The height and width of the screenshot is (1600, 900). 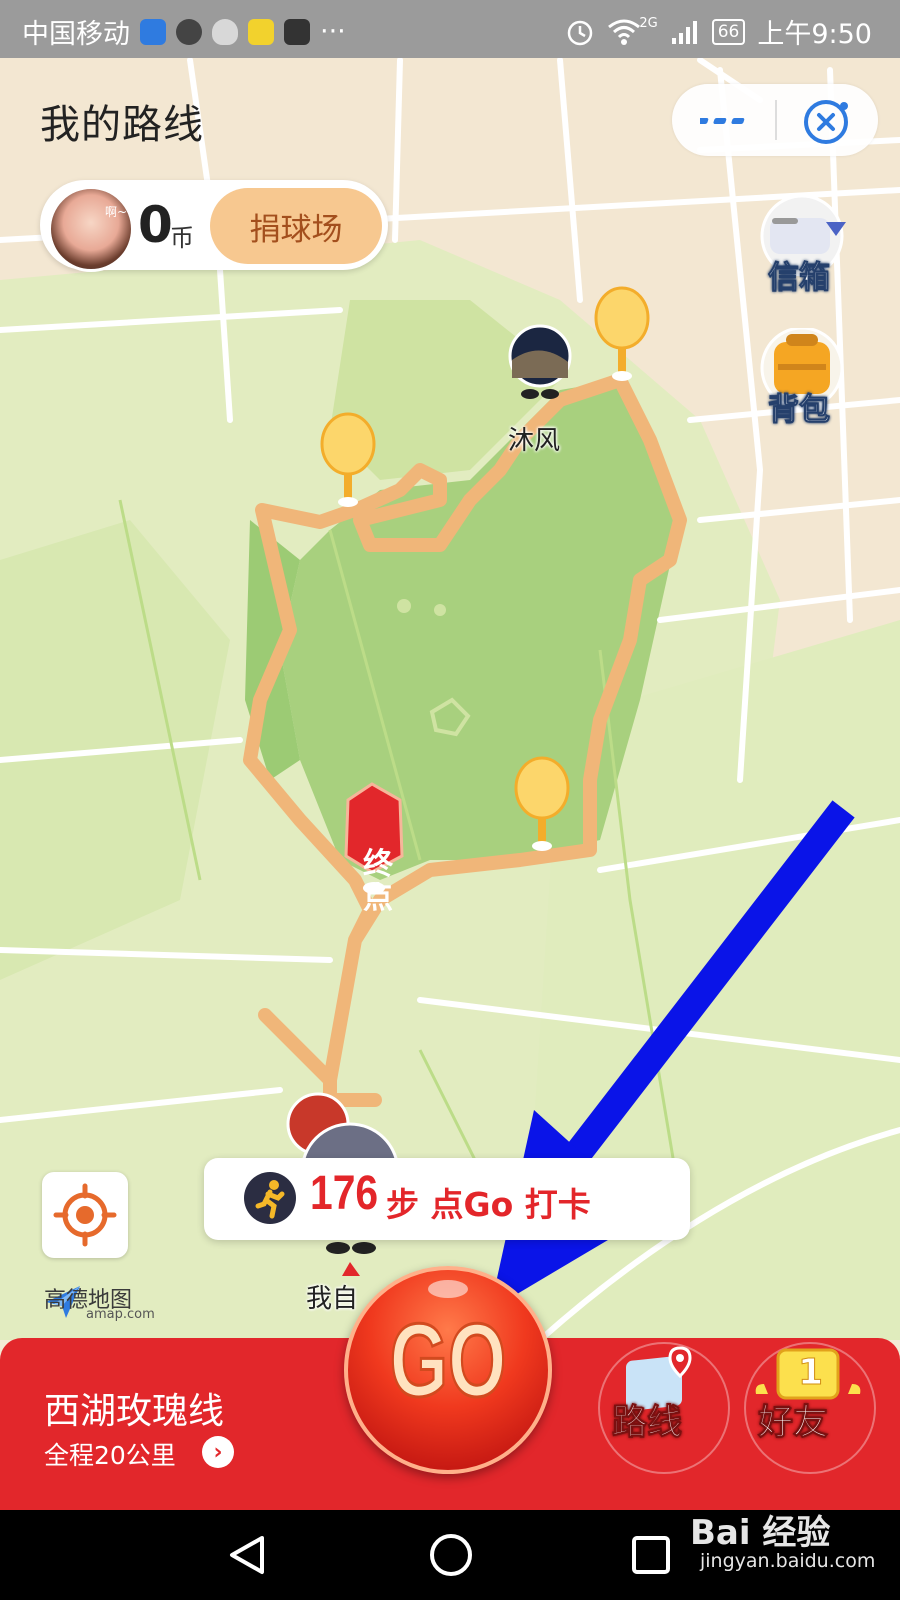 What do you see at coordinates (76, 34) in the screenshot?
I see `carrier-label: 中国移动` at bounding box center [76, 34].